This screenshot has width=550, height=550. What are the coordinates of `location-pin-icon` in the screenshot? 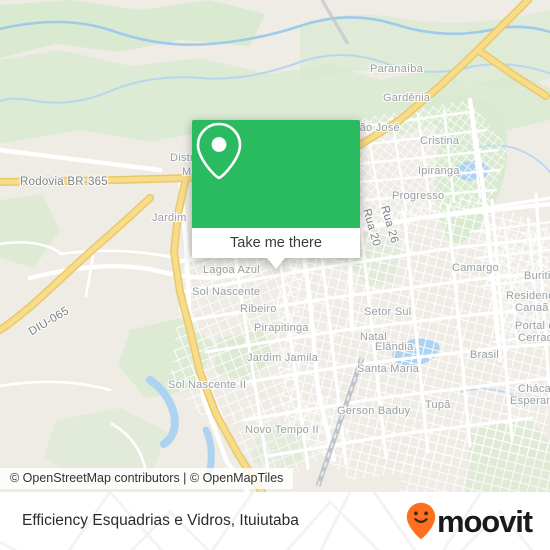 It's located at (219, 151).